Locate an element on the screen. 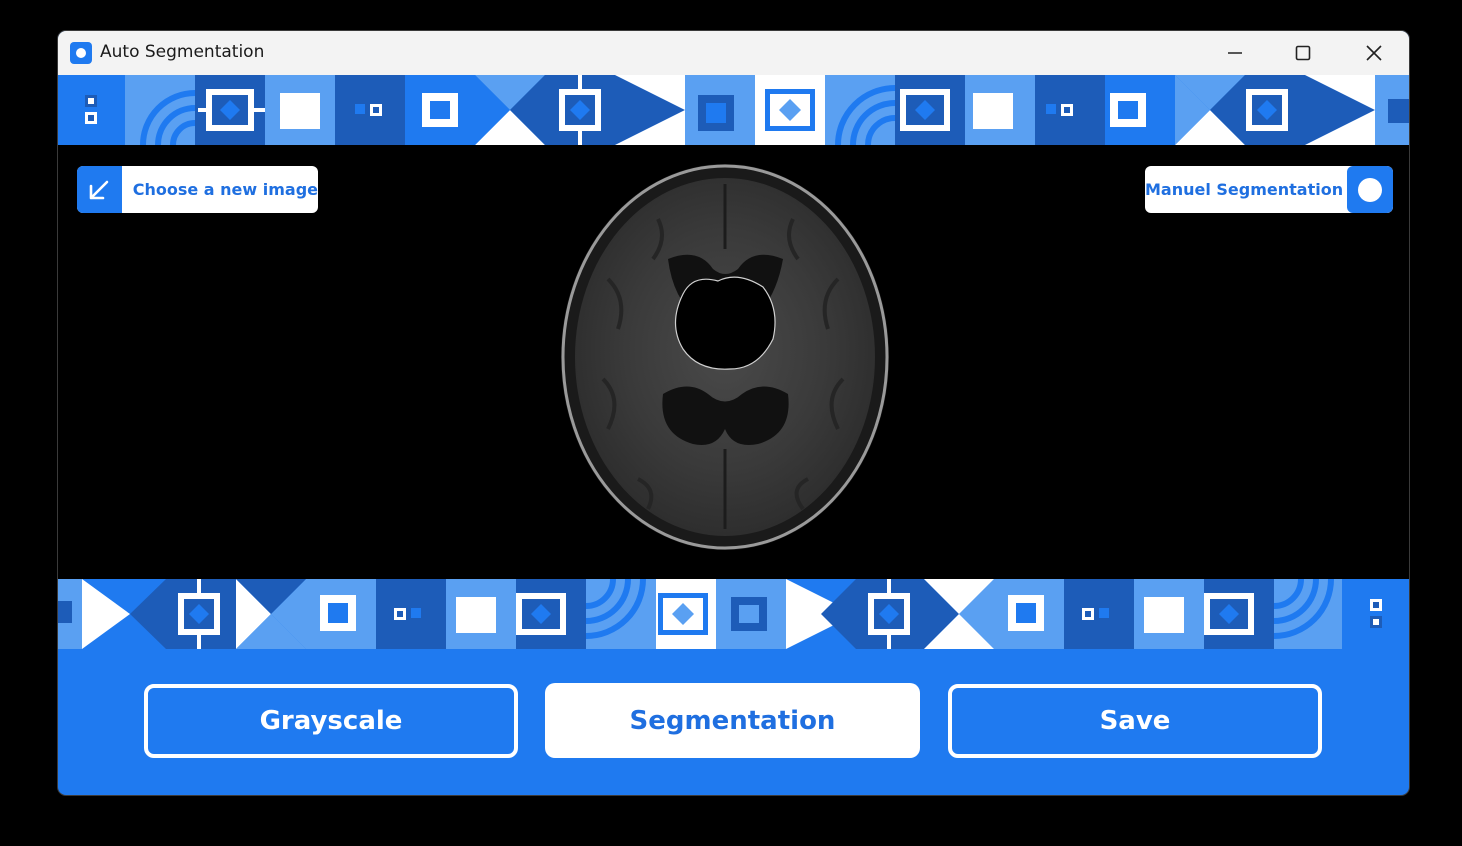  close-button is located at coordinates (1374, 53).